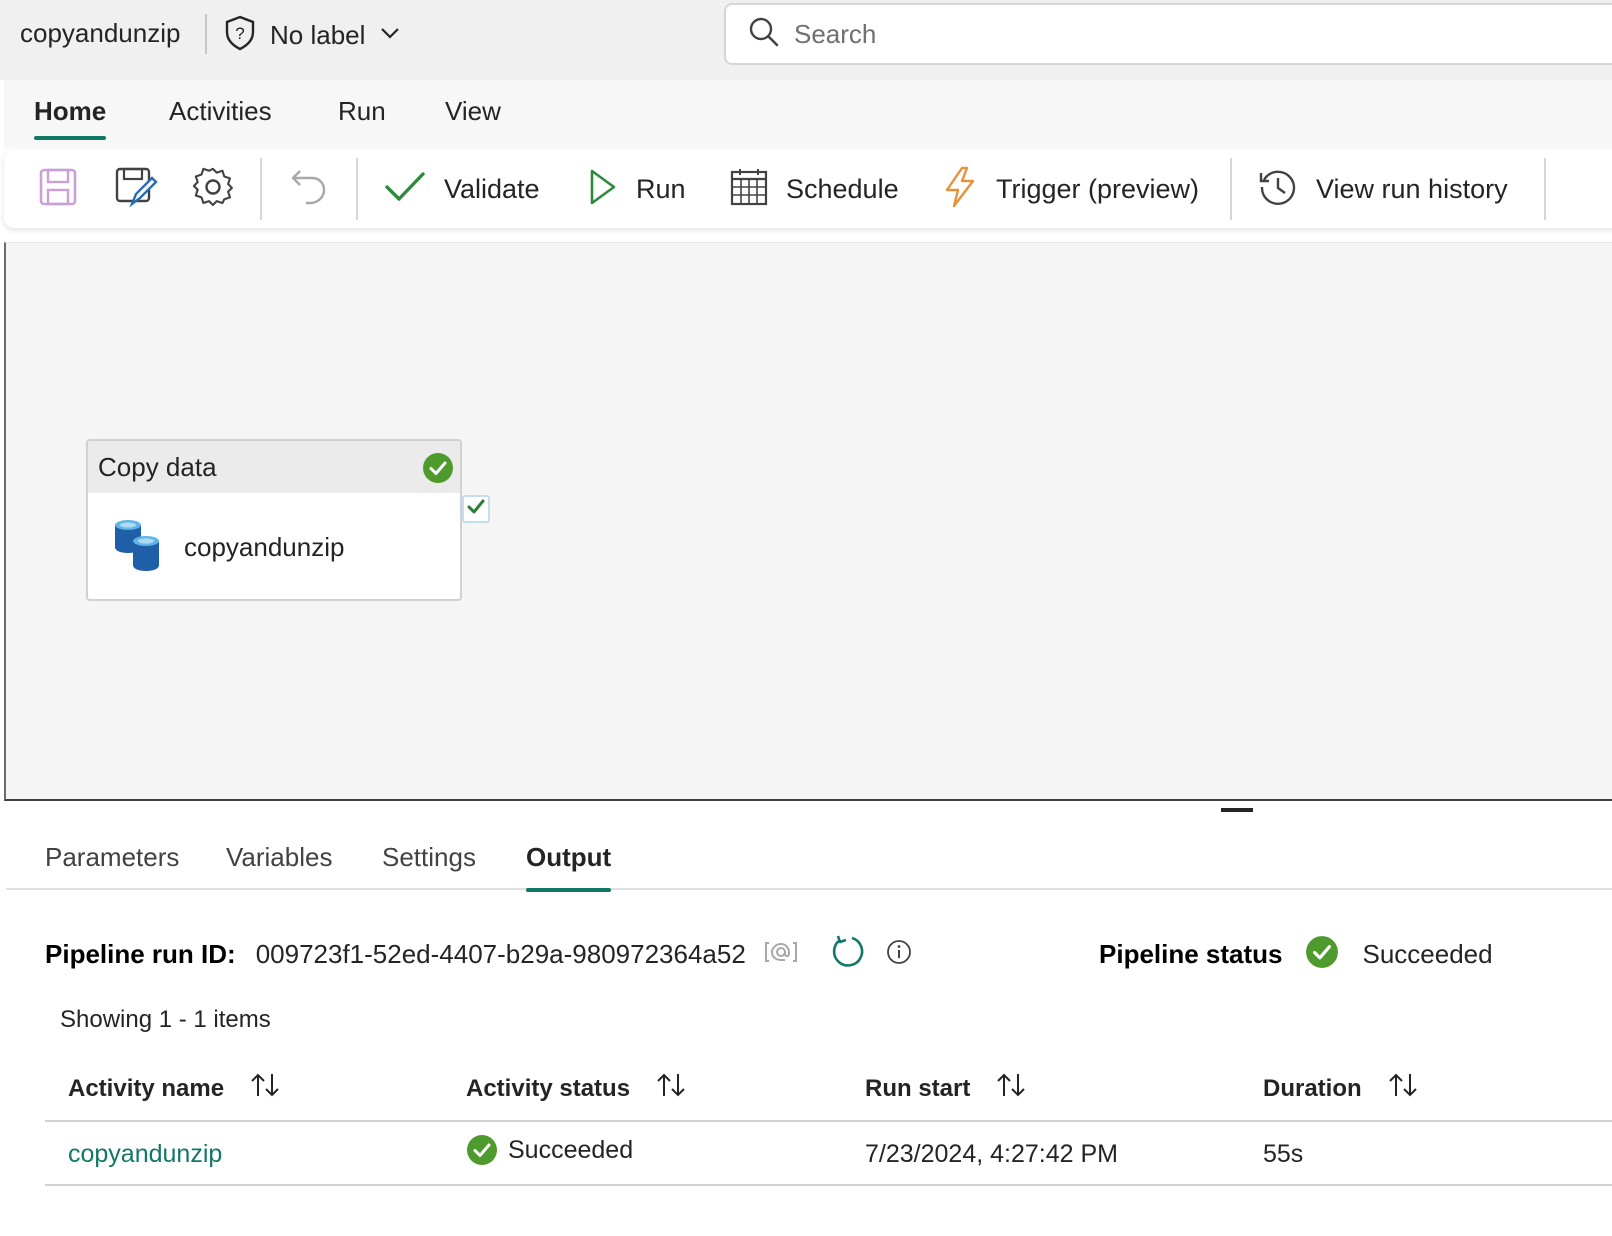  Describe the element at coordinates (842, 188) in the screenshot. I see `schedule-label: Schedule` at that location.